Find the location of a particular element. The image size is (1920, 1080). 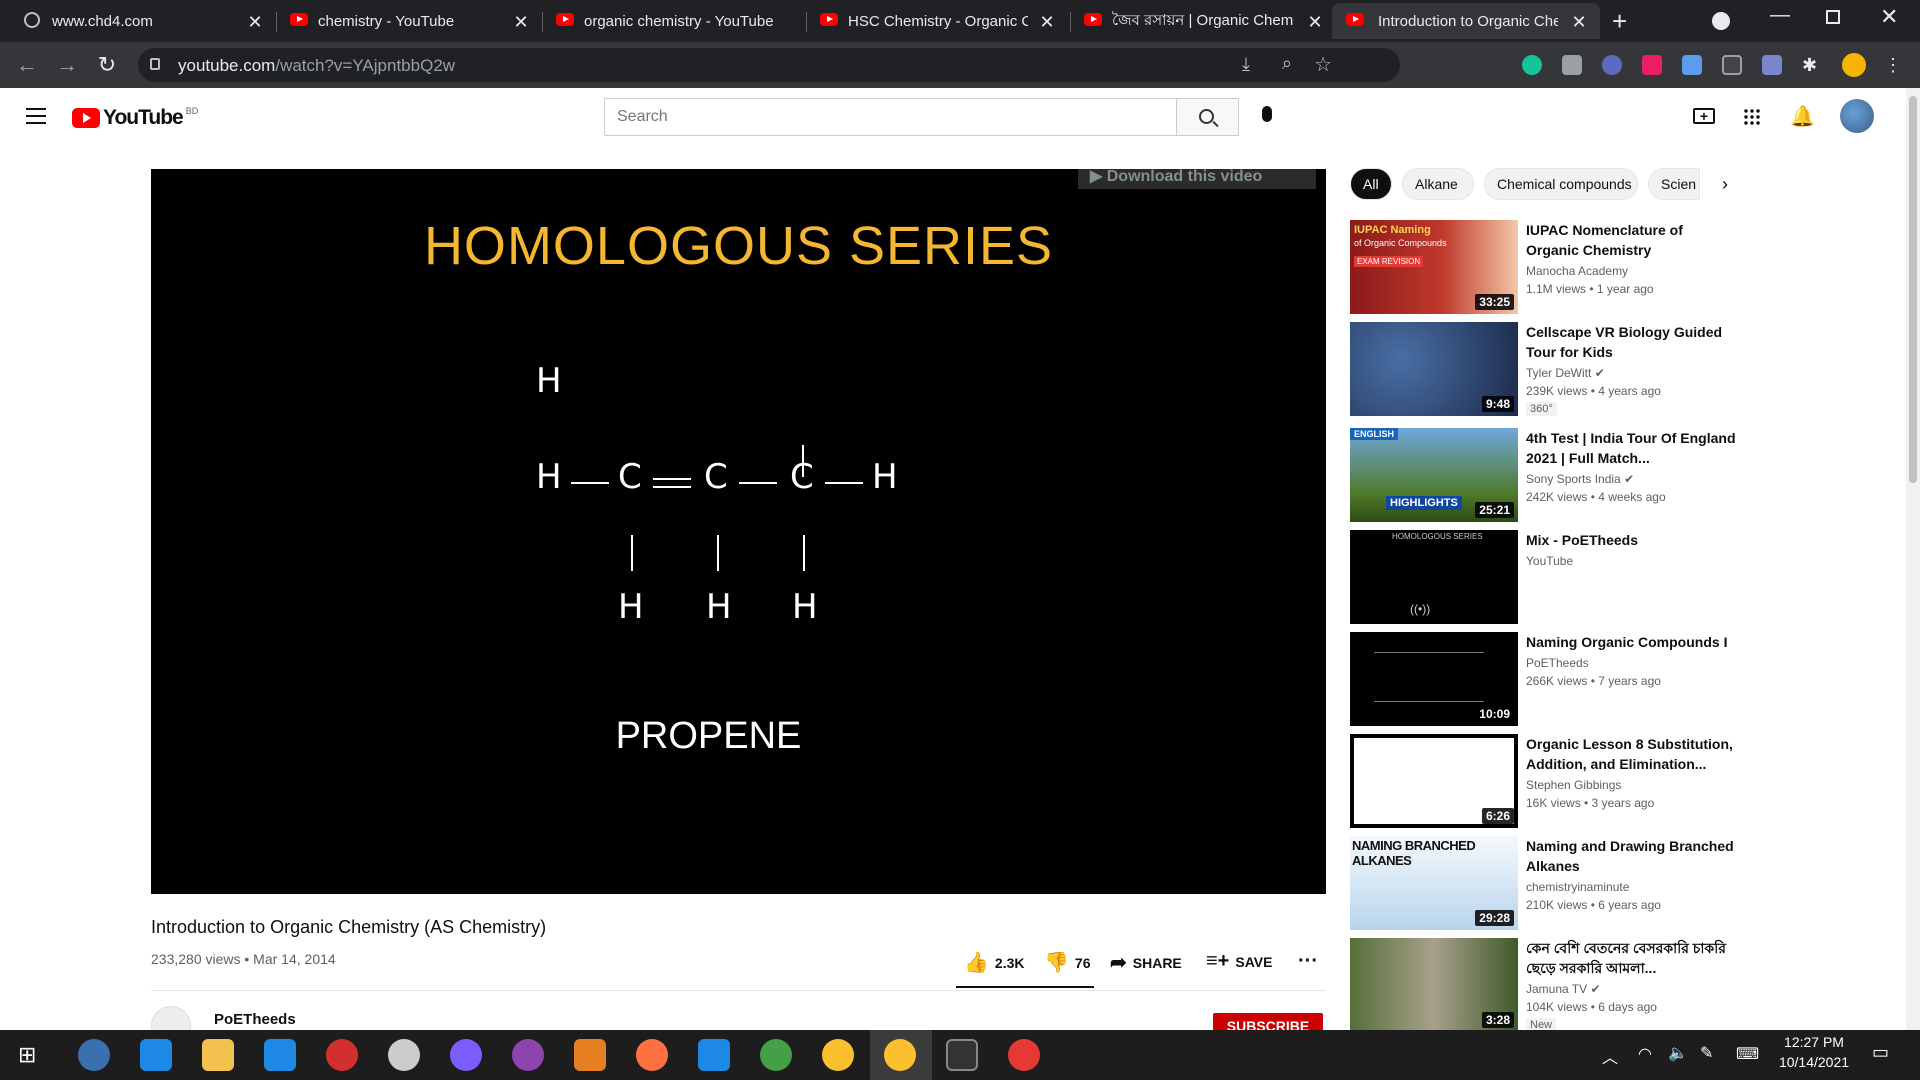

browser-tab-2: chemistry - YouTube ✕ is located at coordinates (410, 21).